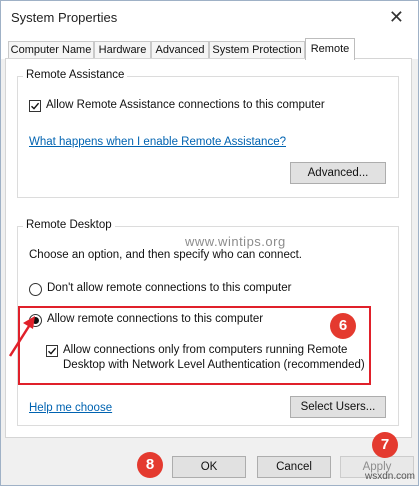 The image size is (419, 486). Describe the element at coordinates (209, 467) in the screenshot. I see `ok-button: OK` at that location.